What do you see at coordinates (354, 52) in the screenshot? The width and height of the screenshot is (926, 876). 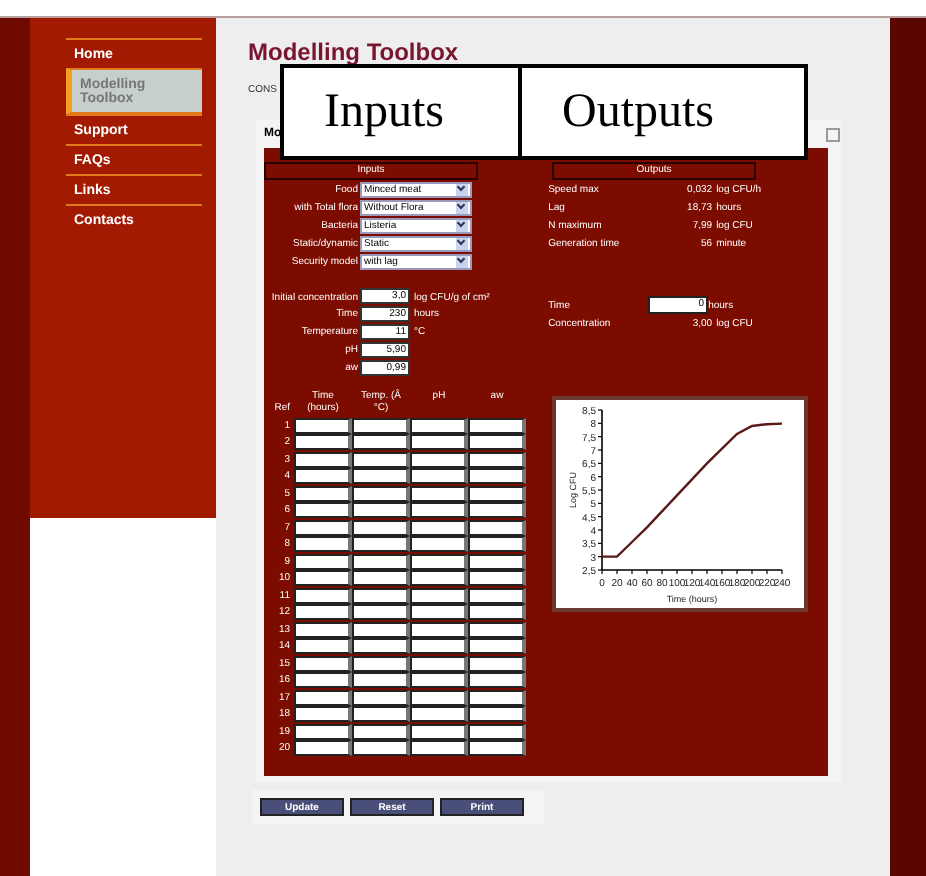 I see `page-title: Modelling Toolbox` at bounding box center [354, 52].